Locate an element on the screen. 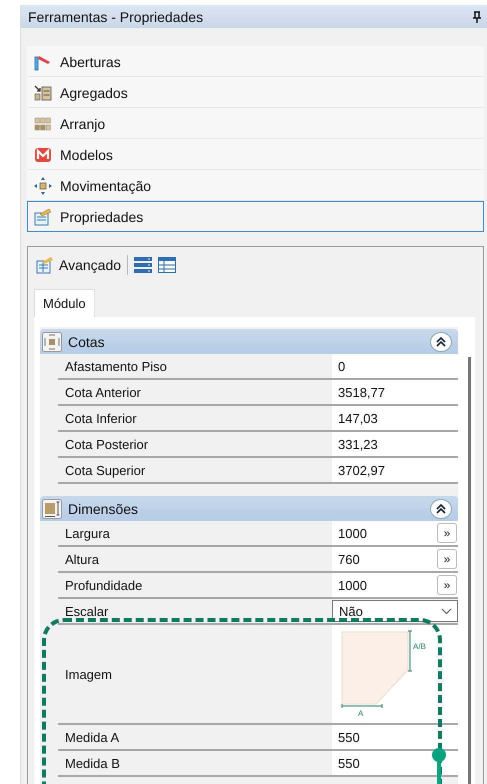 The width and height of the screenshot is (487, 784). property-label: Cota Posterior is located at coordinates (107, 444).